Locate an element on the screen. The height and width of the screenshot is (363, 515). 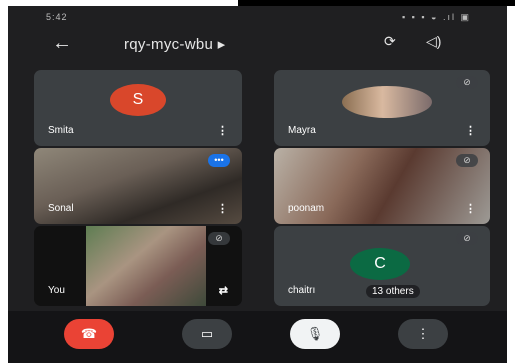
more-vert-icon: ⋮ is located at coordinates (423, 333).